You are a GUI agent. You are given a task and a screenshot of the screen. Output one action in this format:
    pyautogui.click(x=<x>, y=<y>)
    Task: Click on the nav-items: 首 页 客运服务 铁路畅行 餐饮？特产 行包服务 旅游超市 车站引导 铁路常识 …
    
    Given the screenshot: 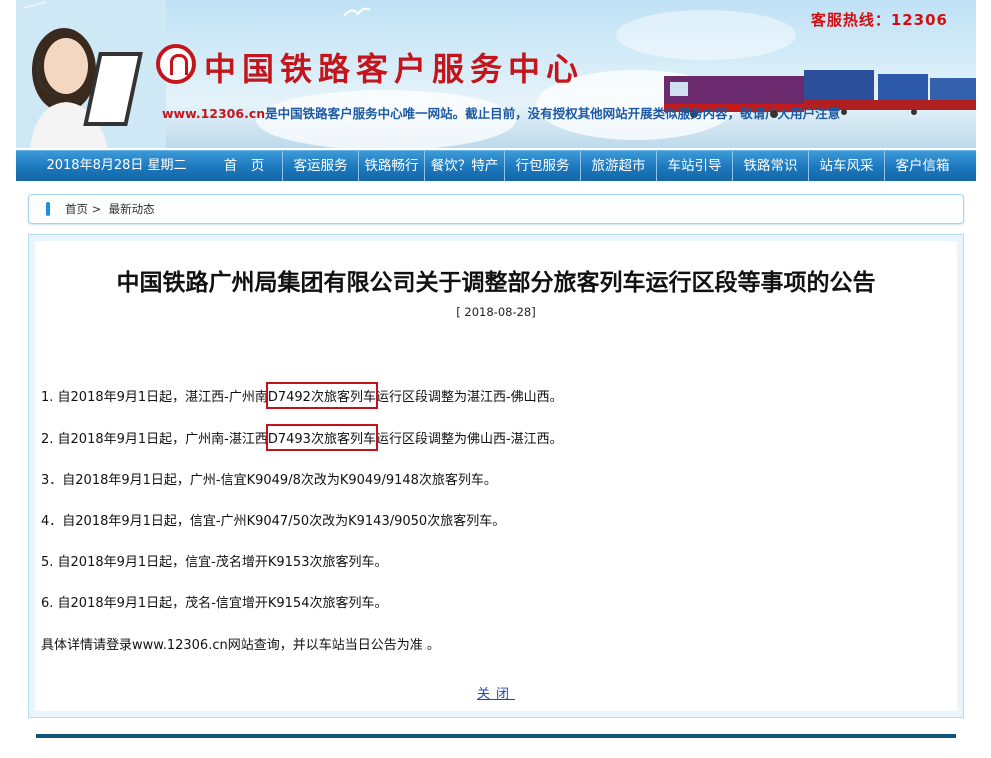 What is the action you would take?
    pyautogui.click(x=583, y=166)
    